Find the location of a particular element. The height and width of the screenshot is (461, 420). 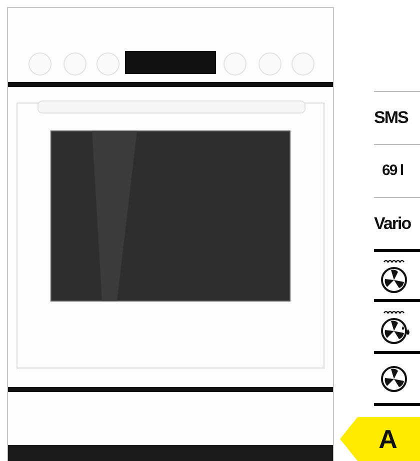

fan-heater-steam-icon is located at coordinates (395, 326).